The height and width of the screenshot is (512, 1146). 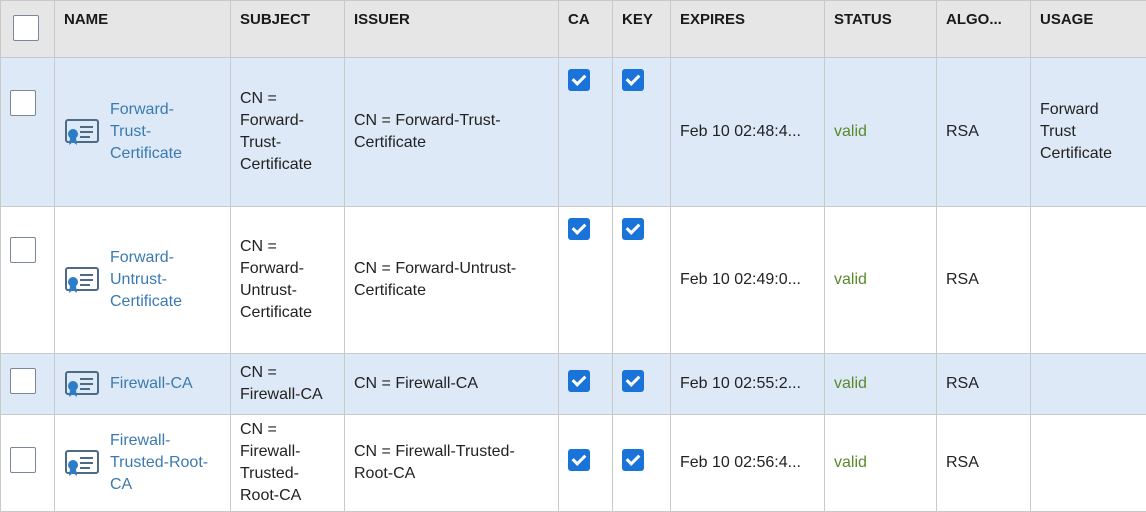 What do you see at coordinates (451, 132) in the screenshot?
I see `issuer-cell: CN = Forward-Trust- Certificate` at bounding box center [451, 132].